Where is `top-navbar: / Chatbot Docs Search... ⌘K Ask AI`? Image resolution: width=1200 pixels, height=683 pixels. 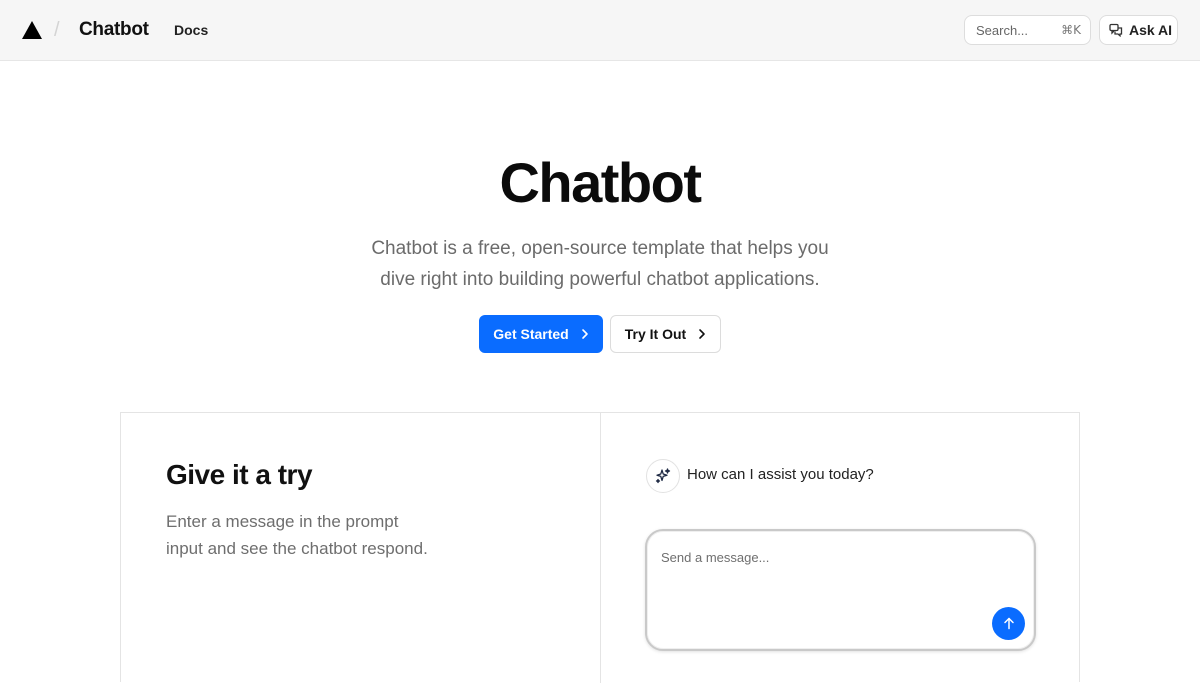
top-navbar: / Chatbot Docs Search... ⌘K Ask AI is located at coordinates (600, 30).